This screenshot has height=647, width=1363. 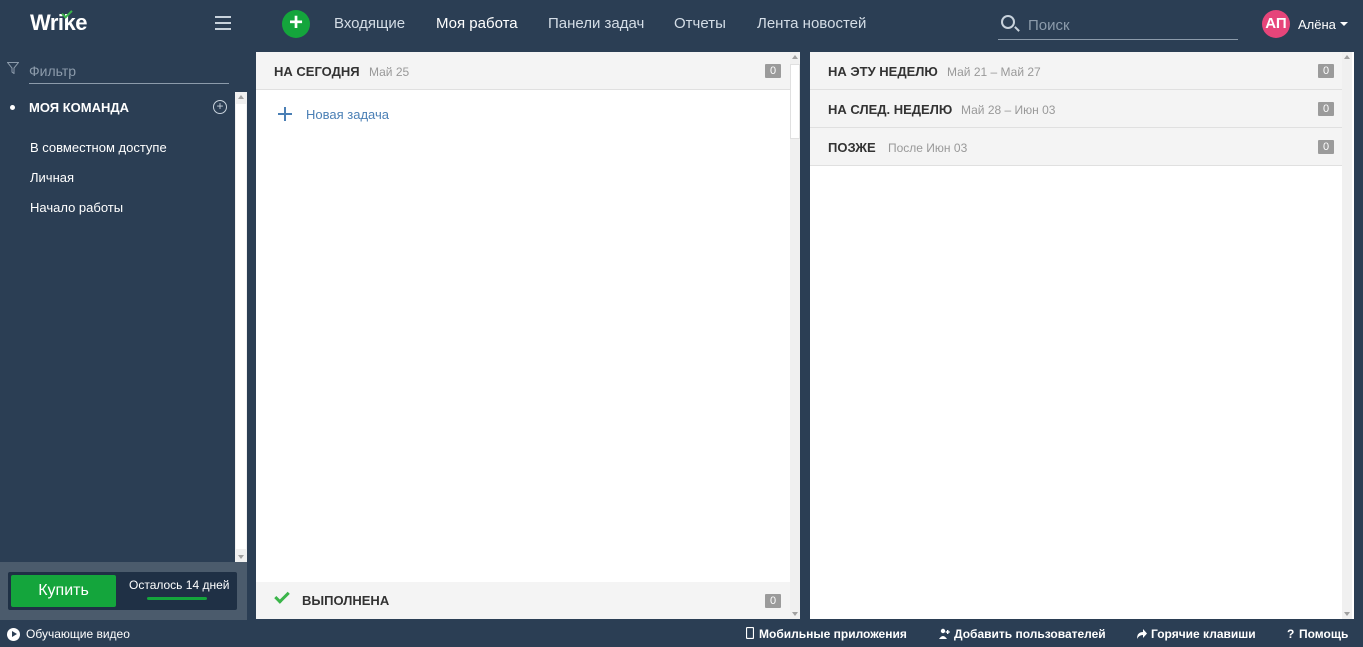 What do you see at coordinates (346, 600) in the screenshot?
I see `completed-title: ВЫПОЛНЕНА` at bounding box center [346, 600].